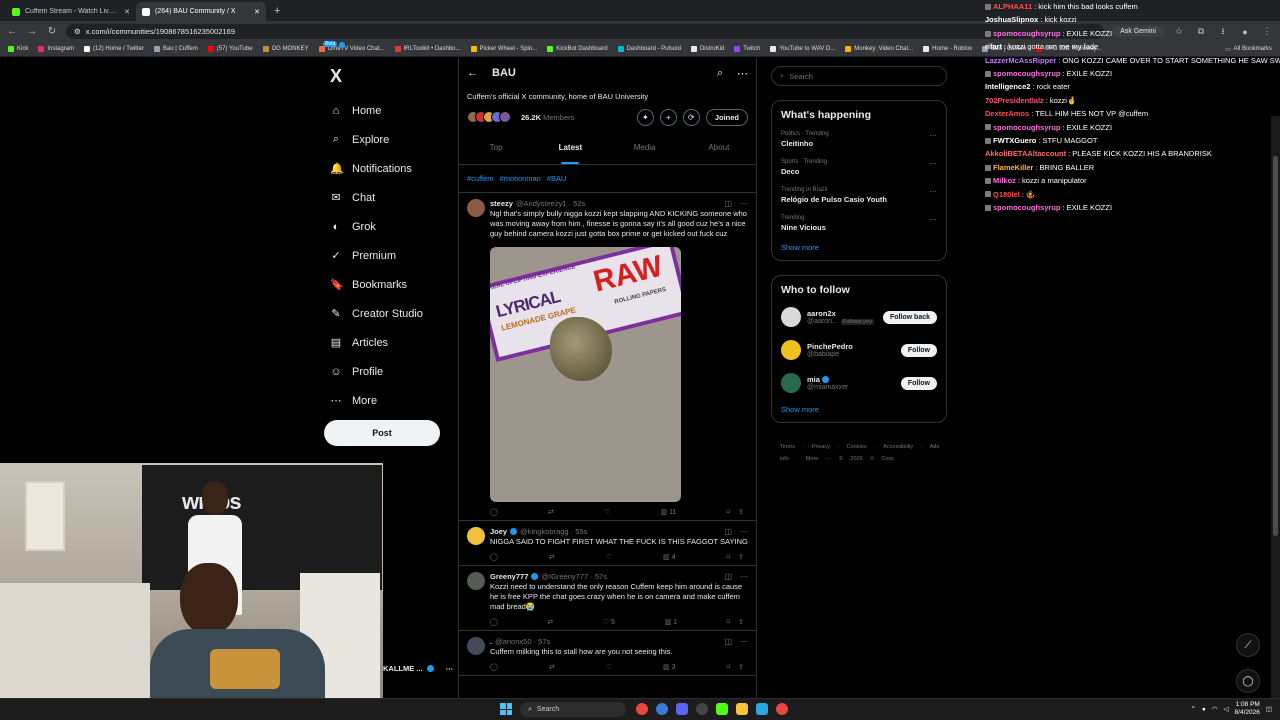 The height and width of the screenshot is (720, 1280). Describe the element at coordinates (32, 31) in the screenshot. I see `forward-arrow-icon: →` at that location.